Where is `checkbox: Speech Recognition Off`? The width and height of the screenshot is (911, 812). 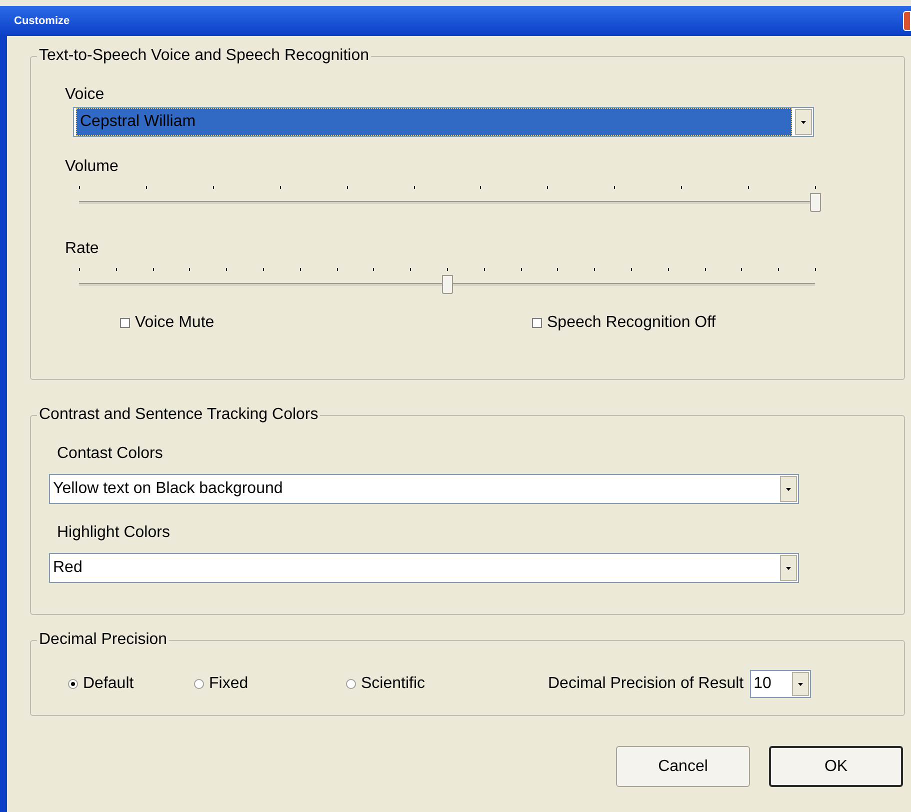
checkbox: Speech Recognition Off is located at coordinates (624, 323).